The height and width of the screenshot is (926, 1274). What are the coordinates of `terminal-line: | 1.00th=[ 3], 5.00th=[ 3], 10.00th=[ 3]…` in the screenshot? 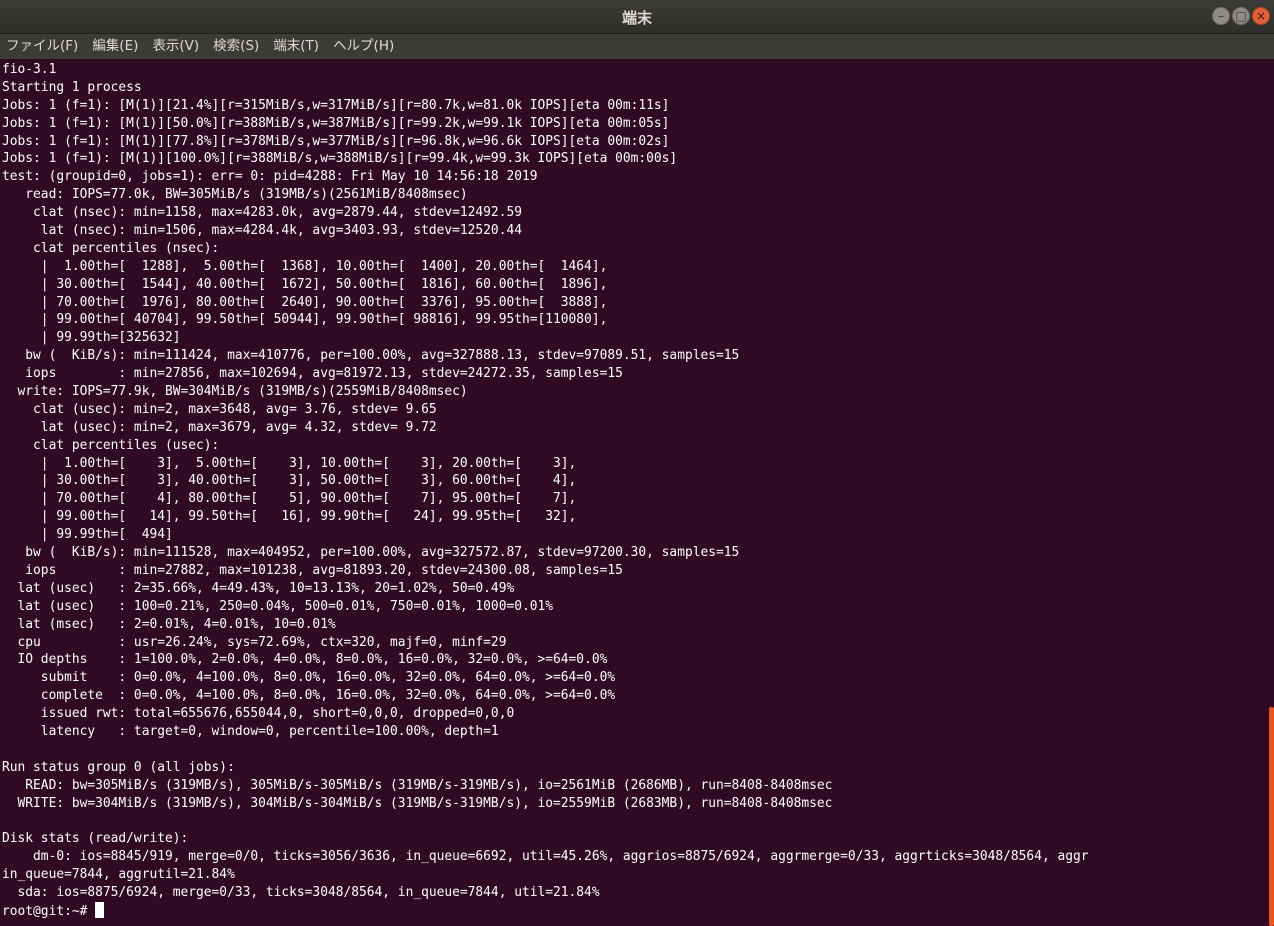 It's located at (289, 463).